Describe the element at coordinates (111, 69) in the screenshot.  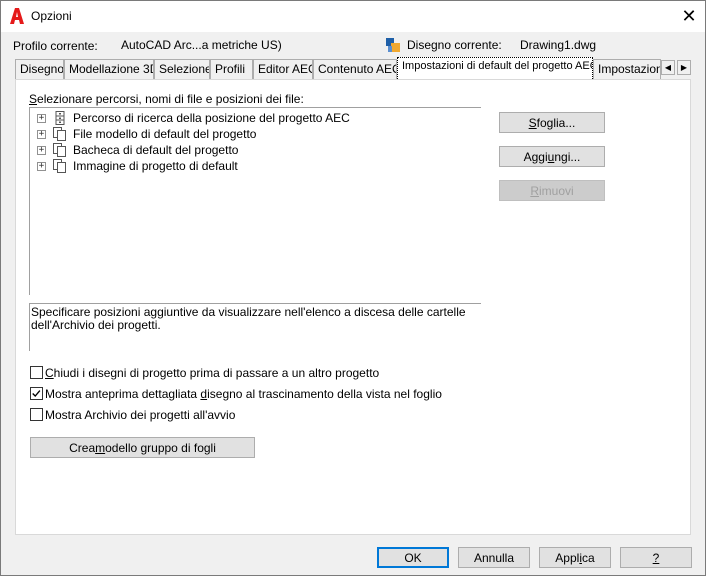
I see `tab-label: Modellazione 3D` at that location.